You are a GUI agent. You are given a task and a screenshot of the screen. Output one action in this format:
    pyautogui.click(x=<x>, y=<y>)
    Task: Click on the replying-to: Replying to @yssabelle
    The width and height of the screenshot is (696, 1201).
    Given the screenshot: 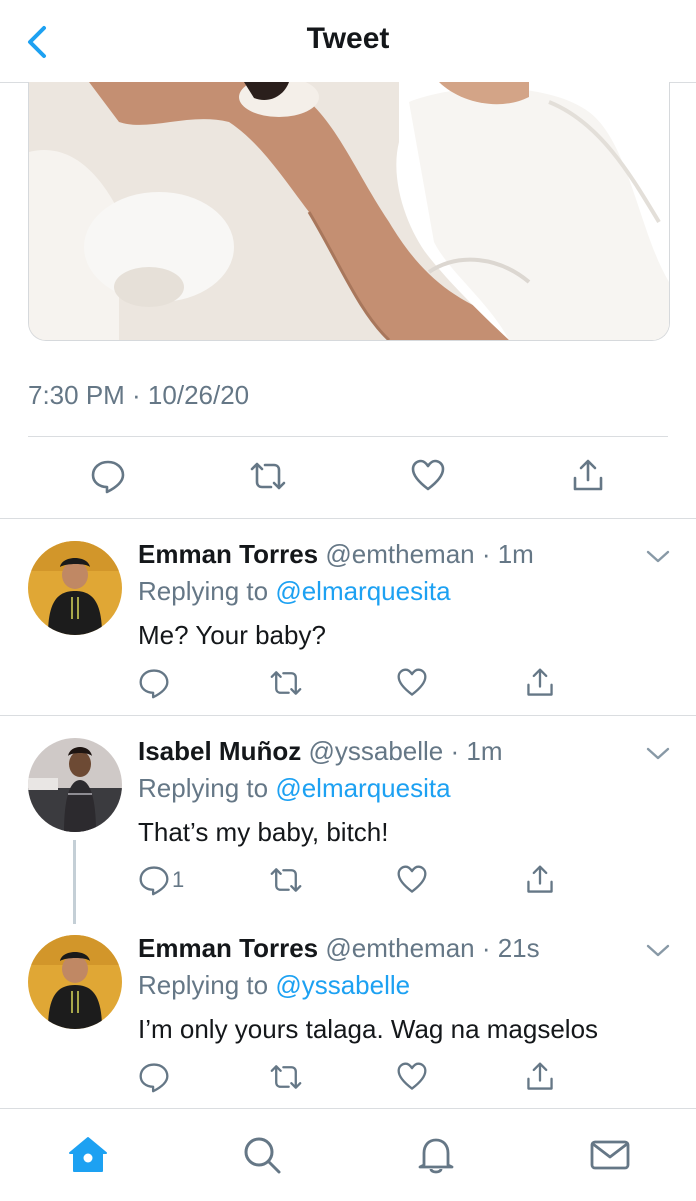 What is the action you would take?
    pyautogui.click(x=274, y=985)
    